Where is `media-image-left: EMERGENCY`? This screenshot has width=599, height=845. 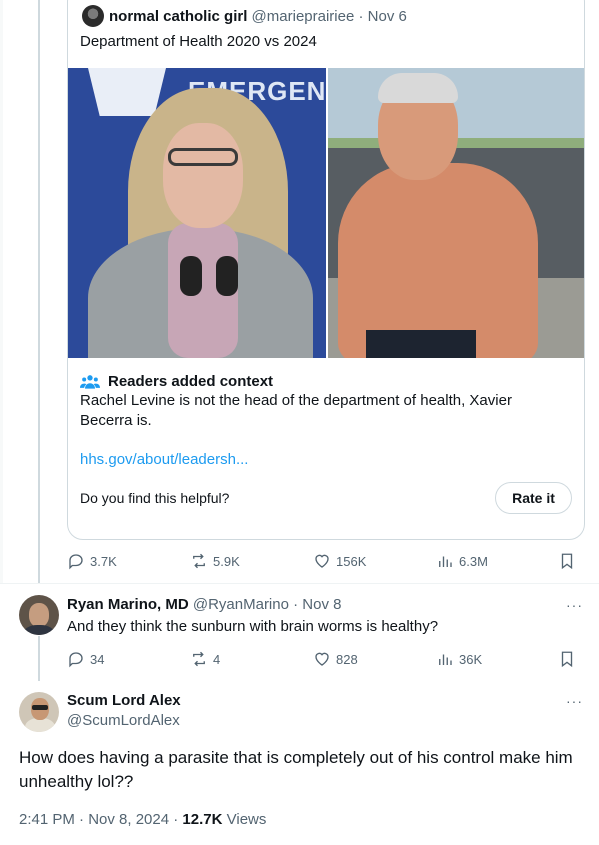 media-image-left: EMERGENCY is located at coordinates (197, 213).